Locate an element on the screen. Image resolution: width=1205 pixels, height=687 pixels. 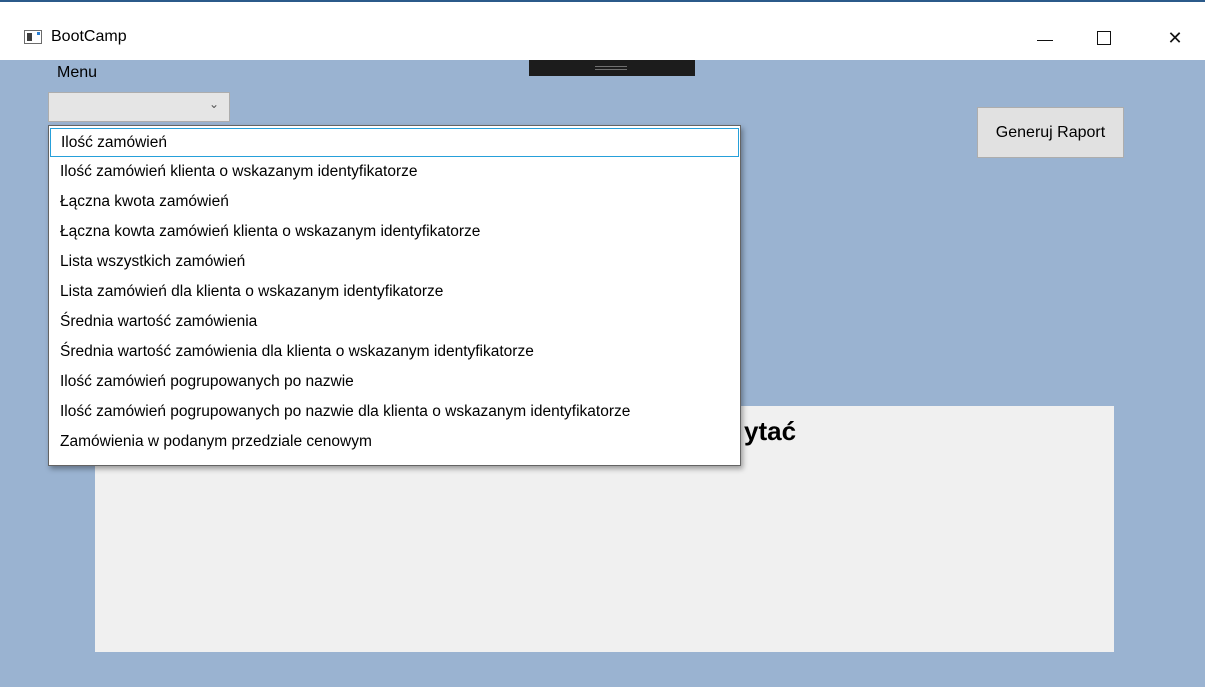
generate-report-button: Generuj Raport is located at coordinates (1050, 132).